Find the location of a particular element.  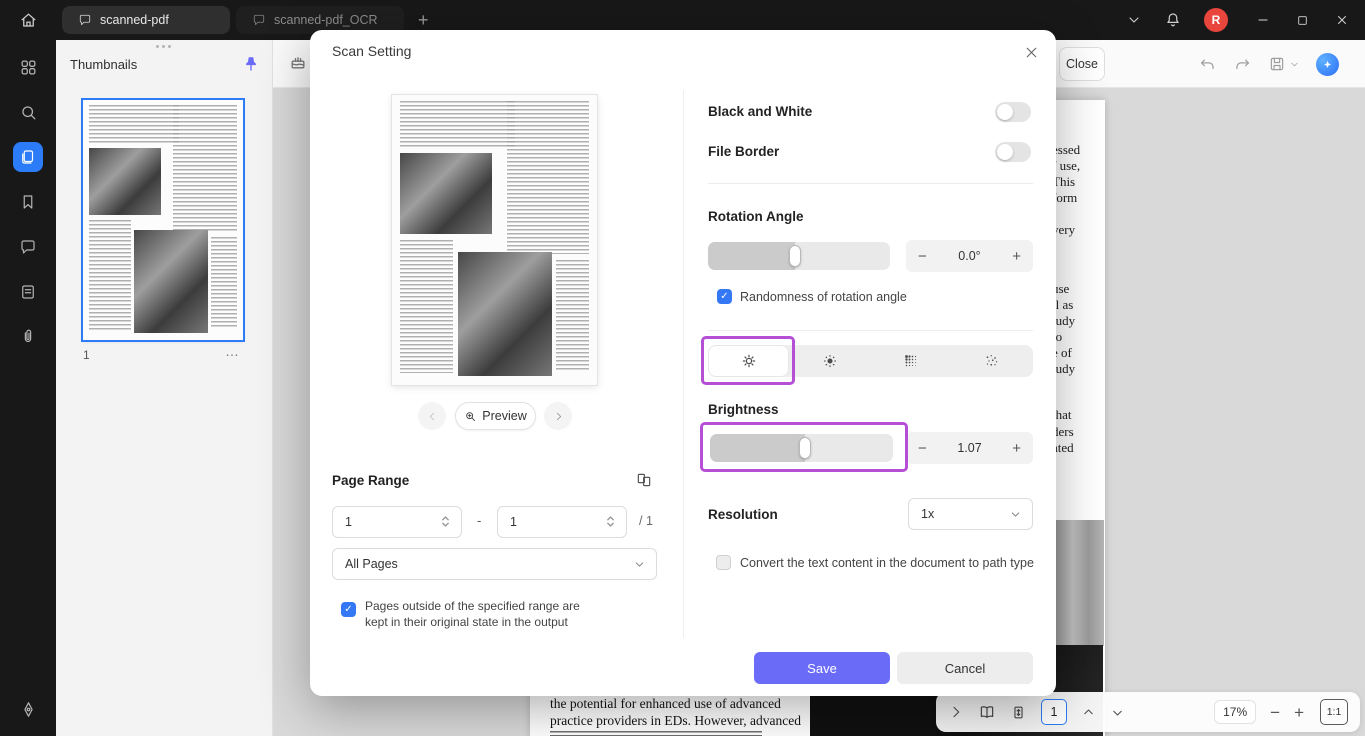

page-thumbnail is located at coordinates (163, 220).